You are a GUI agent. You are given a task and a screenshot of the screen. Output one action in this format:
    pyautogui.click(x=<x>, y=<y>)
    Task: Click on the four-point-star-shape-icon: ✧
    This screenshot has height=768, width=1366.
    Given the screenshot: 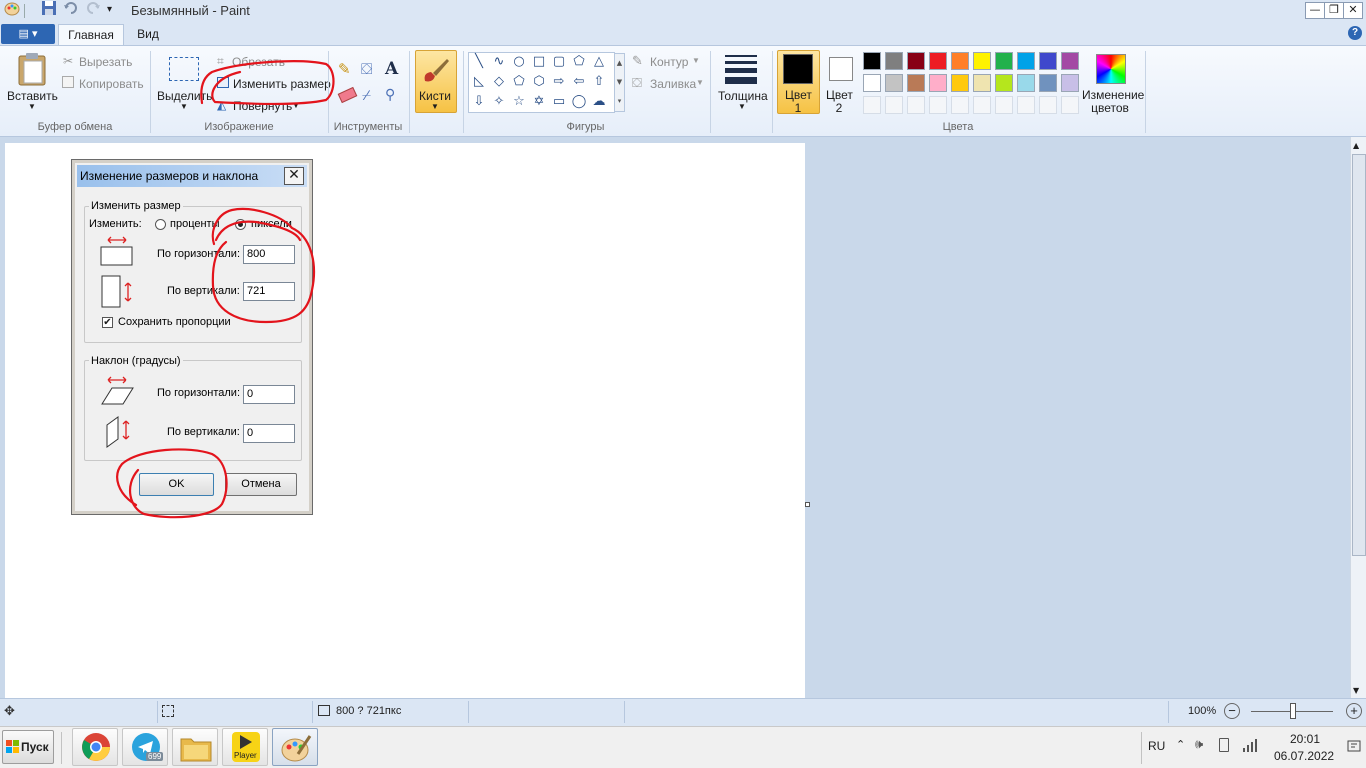 What is the action you would take?
    pyautogui.click(x=499, y=102)
    